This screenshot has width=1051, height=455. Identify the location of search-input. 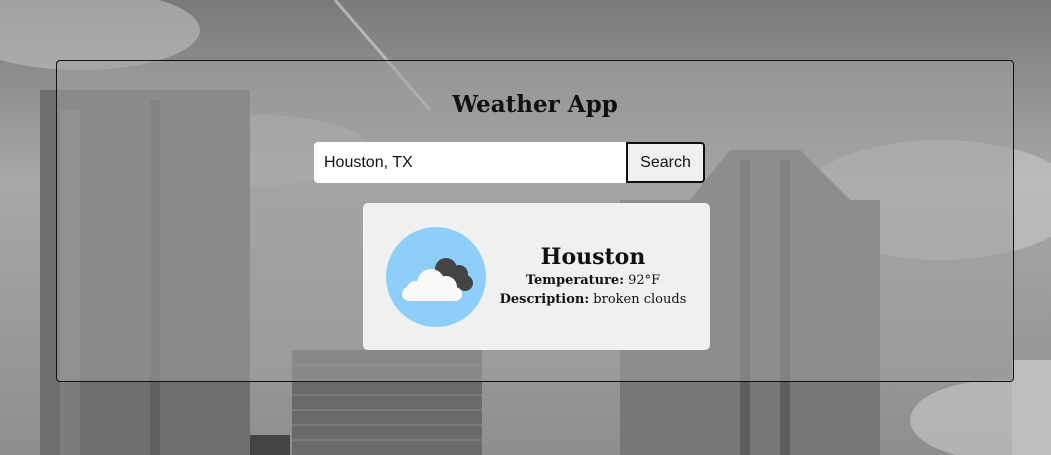
(470, 162).